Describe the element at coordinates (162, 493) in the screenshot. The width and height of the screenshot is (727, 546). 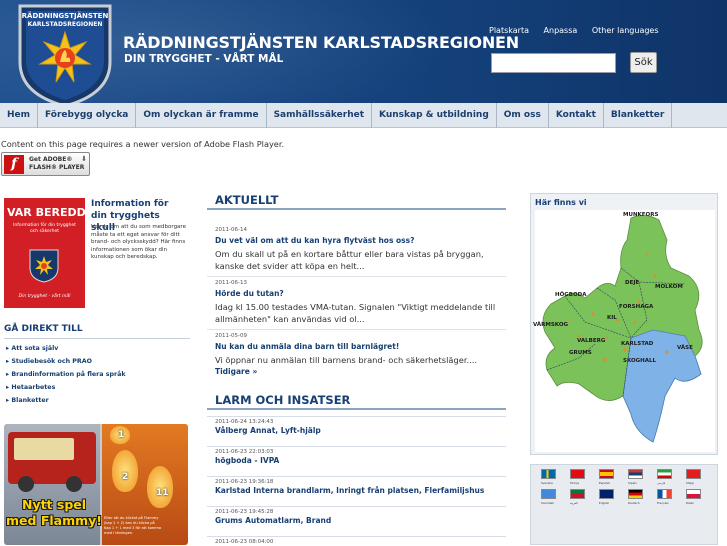
I see `level-11-number: 11` at that location.